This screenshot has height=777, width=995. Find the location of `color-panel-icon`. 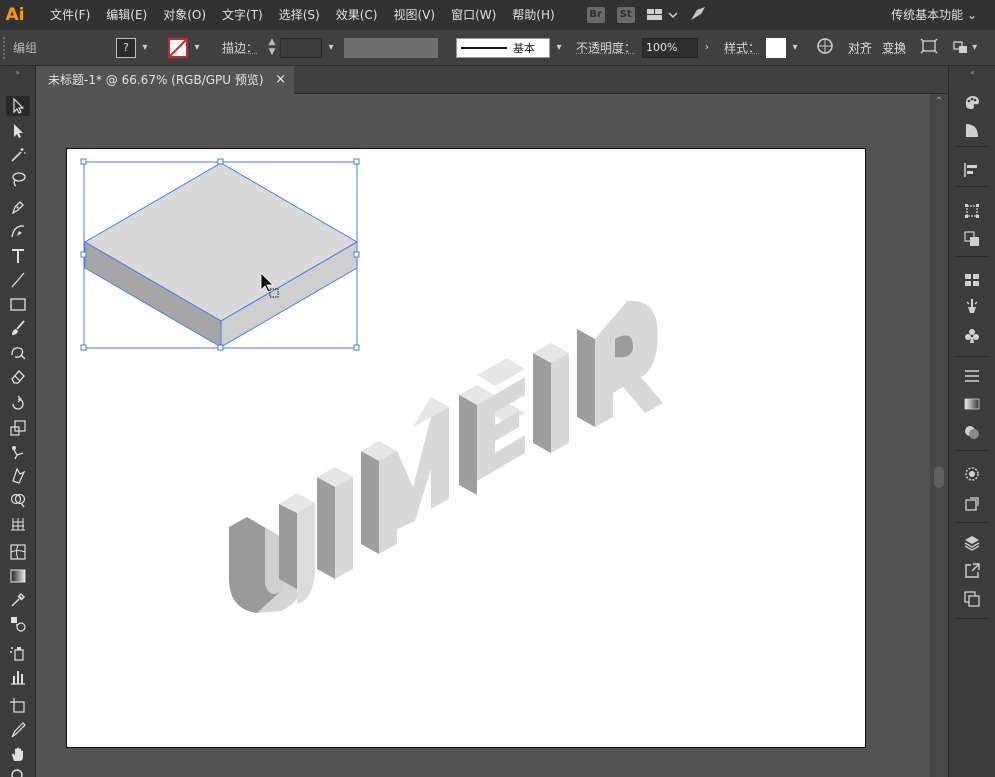

color-panel-icon is located at coordinates (972, 102).